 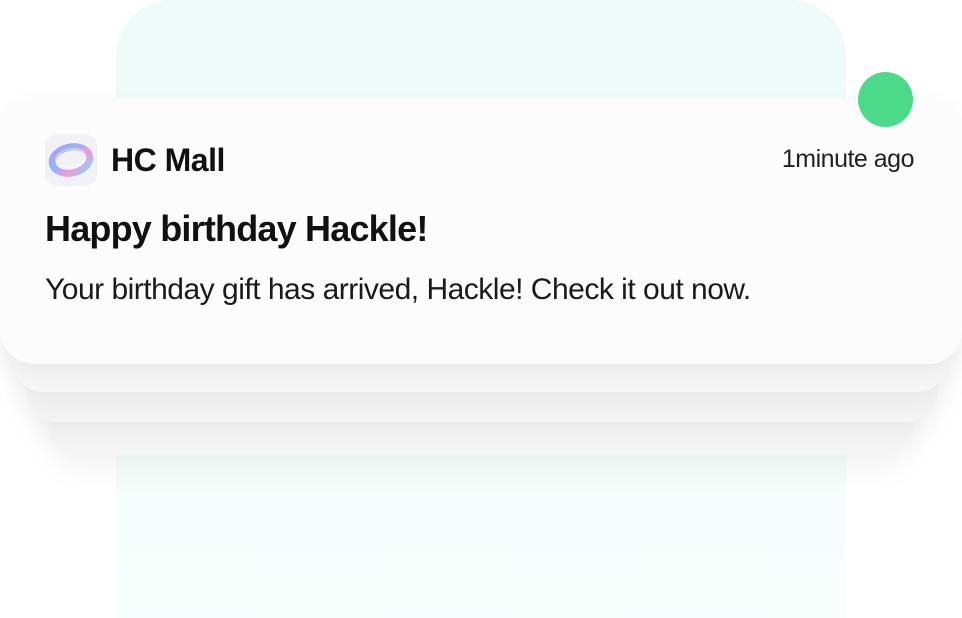 I want to click on ring-logo-icon, so click(x=71, y=160).